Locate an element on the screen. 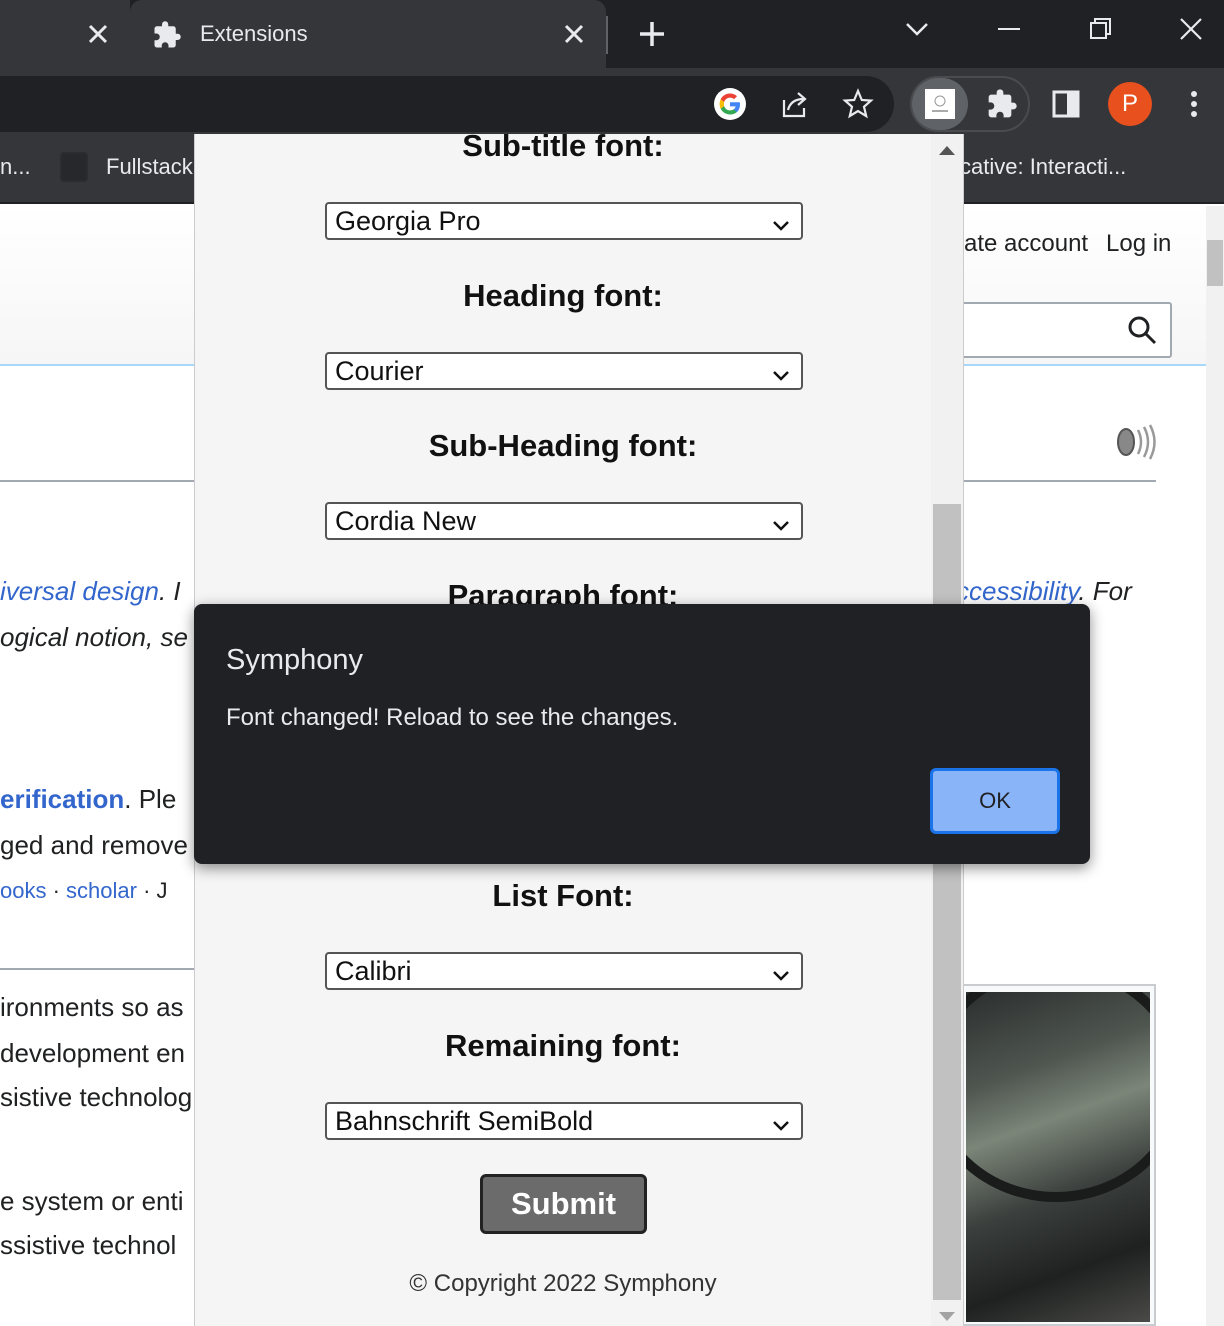 The height and width of the screenshot is (1326, 1224). text-line: ged and remove is located at coordinates (94, 845).